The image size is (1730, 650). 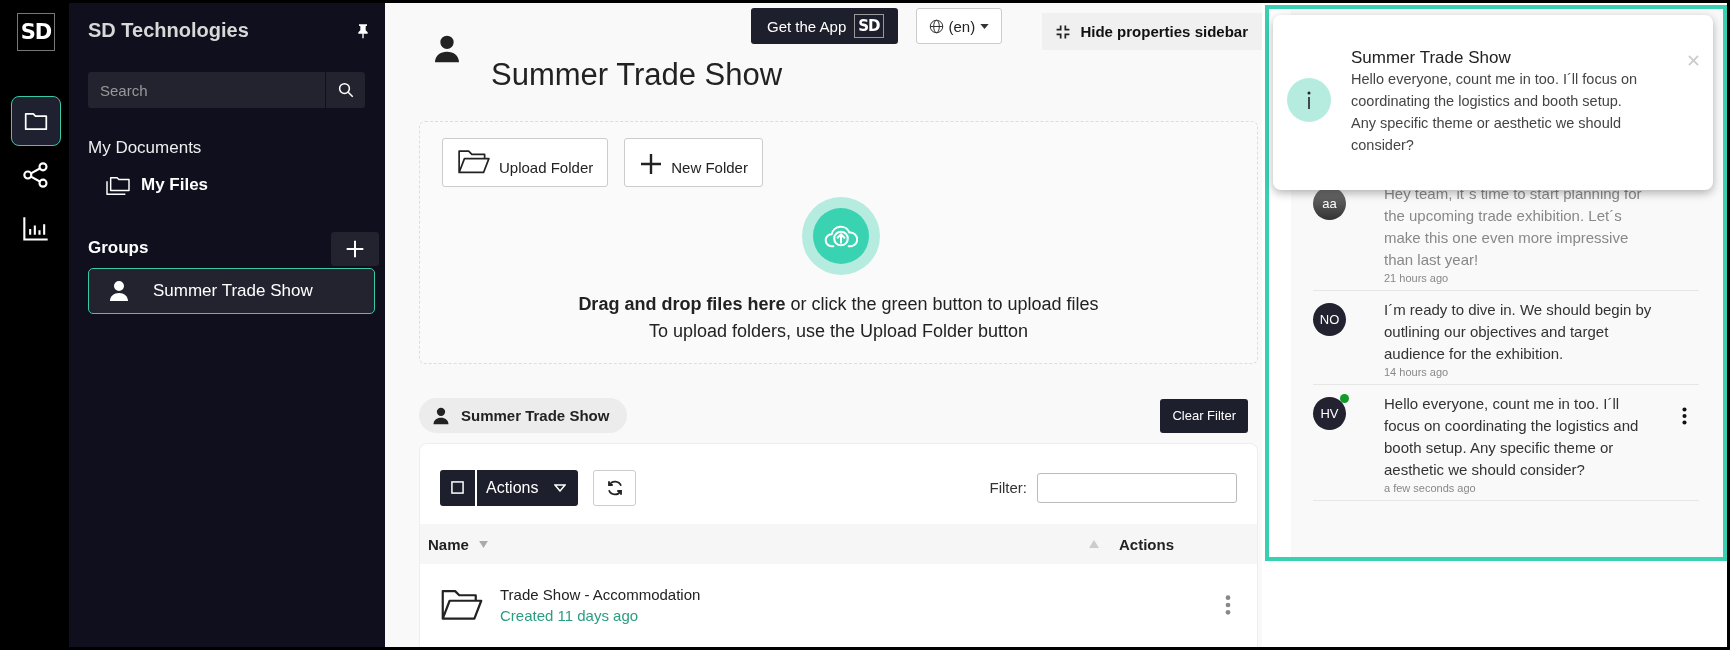 I want to click on search-icon, so click(x=345, y=90).